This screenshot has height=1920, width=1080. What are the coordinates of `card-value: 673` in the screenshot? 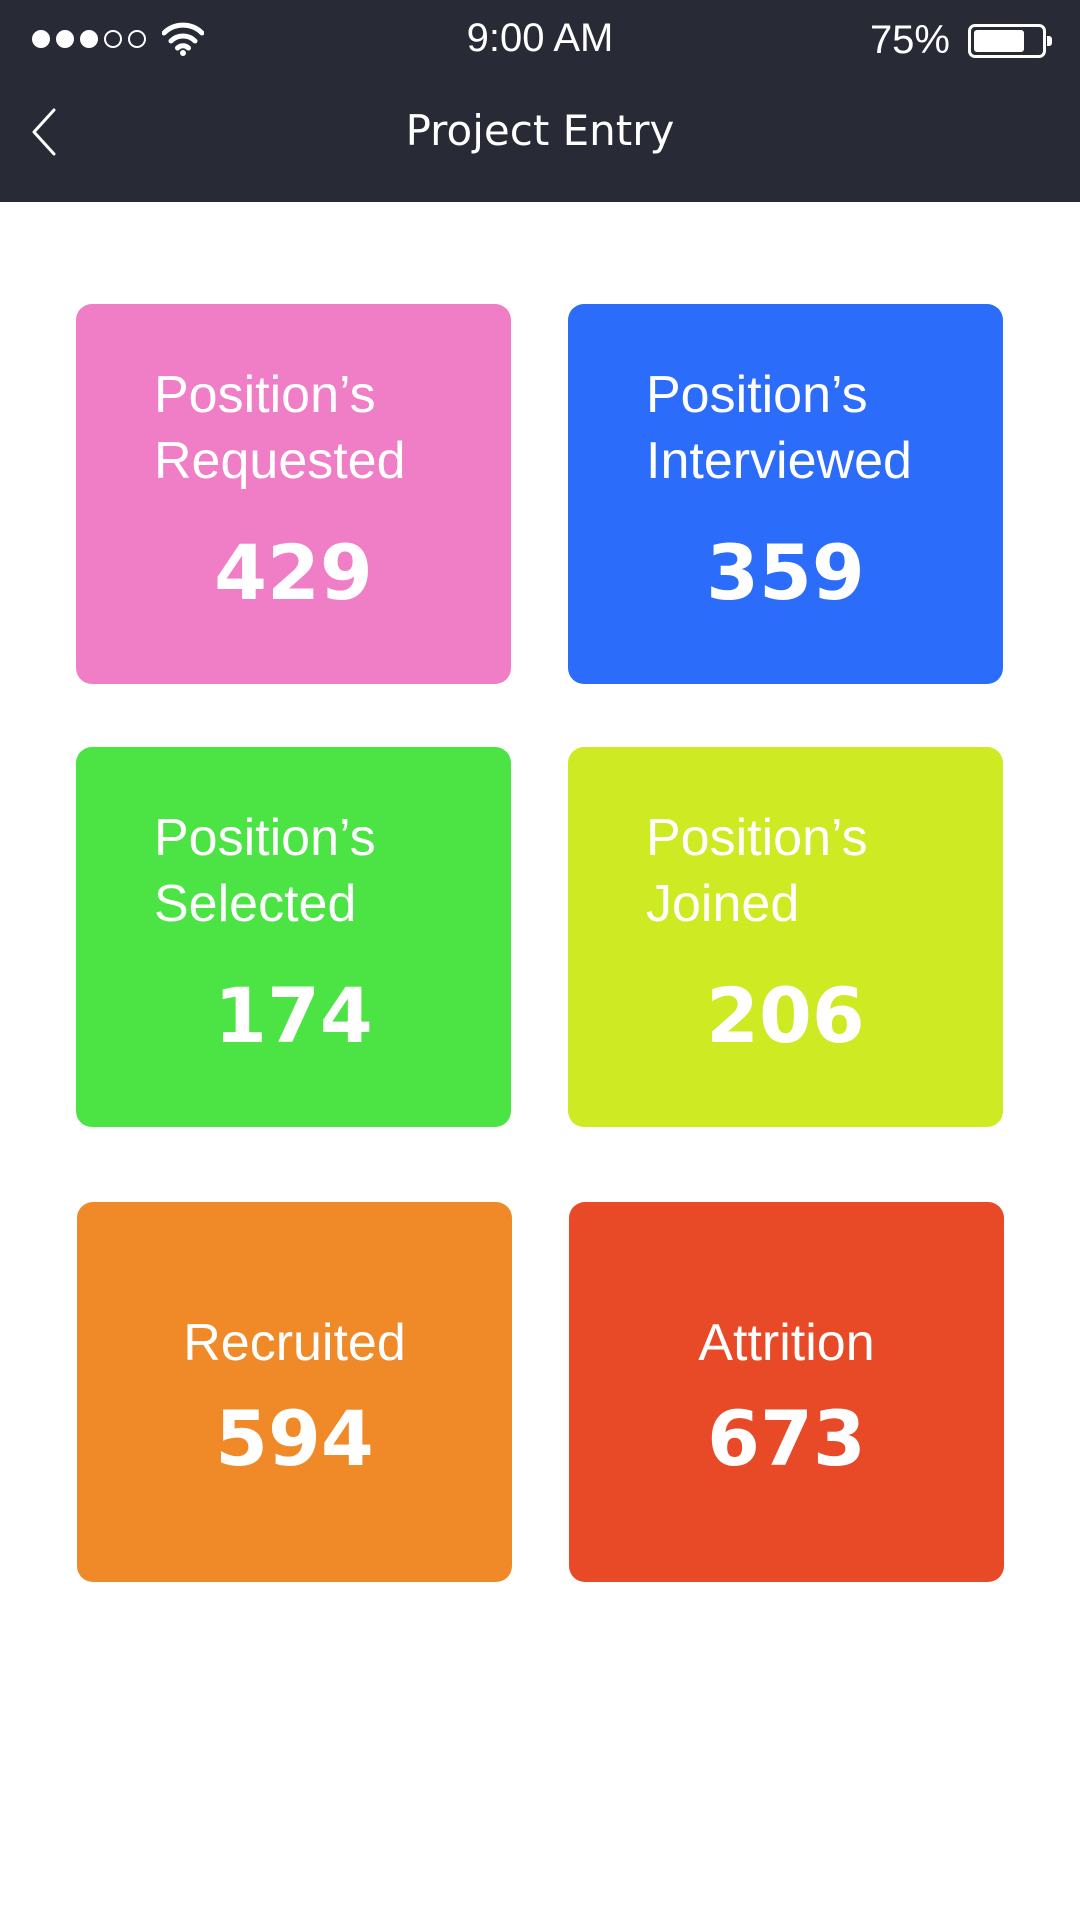 It's located at (786, 1438).